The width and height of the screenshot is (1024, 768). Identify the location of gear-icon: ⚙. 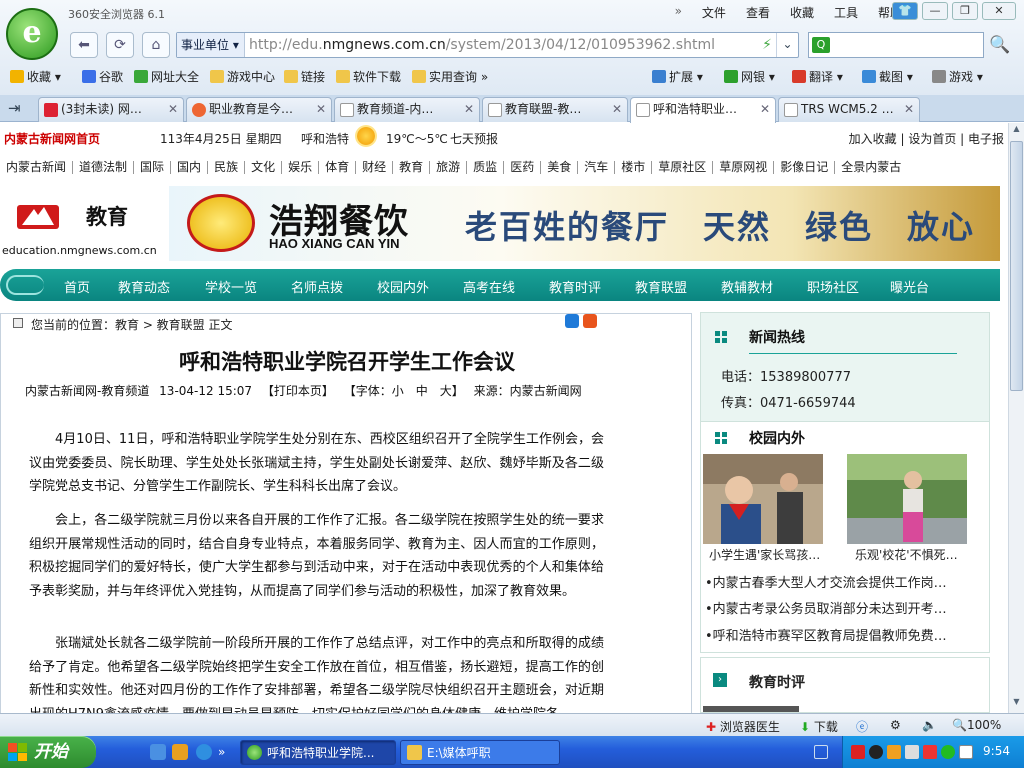
(895, 725).